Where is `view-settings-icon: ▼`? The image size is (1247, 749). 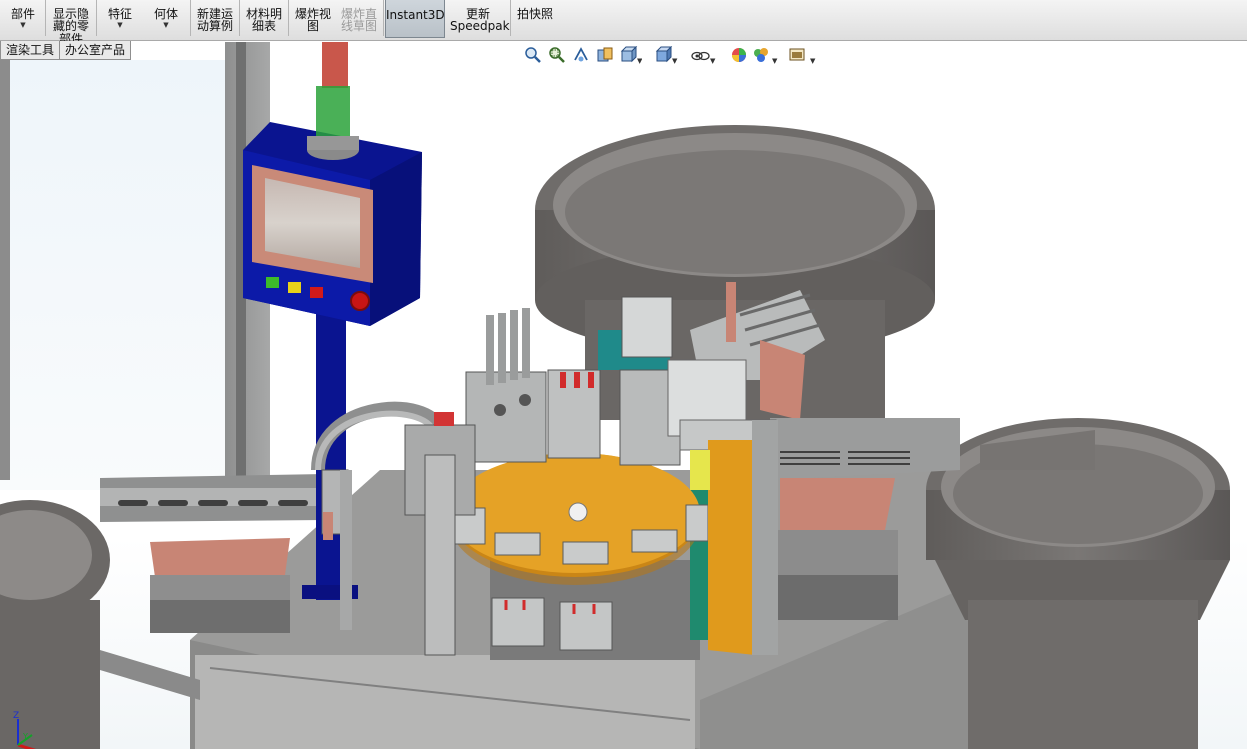
view-settings-icon: ▼ is located at coordinates (803, 57).